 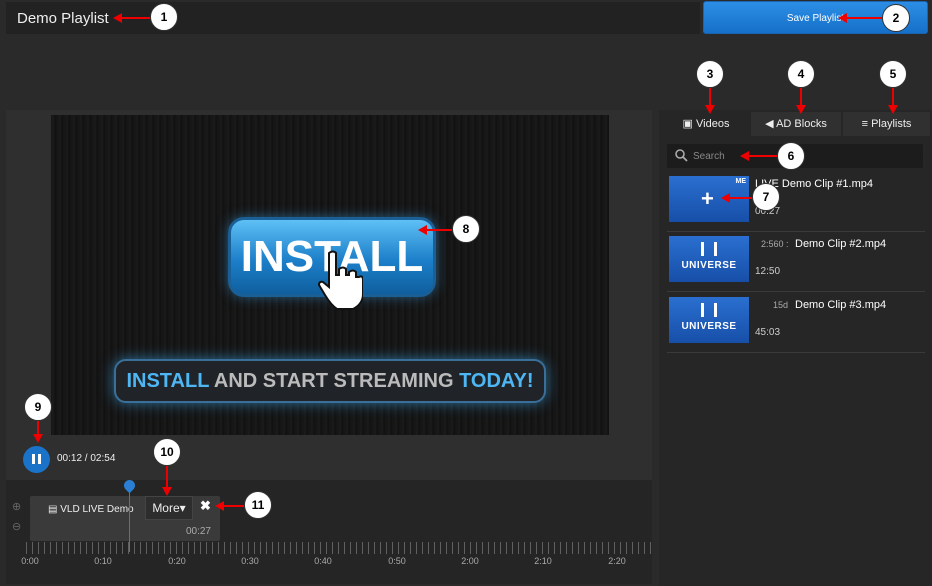 What do you see at coordinates (340, 280) in the screenshot?
I see `hand-cursor-icon` at bounding box center [340, 280].